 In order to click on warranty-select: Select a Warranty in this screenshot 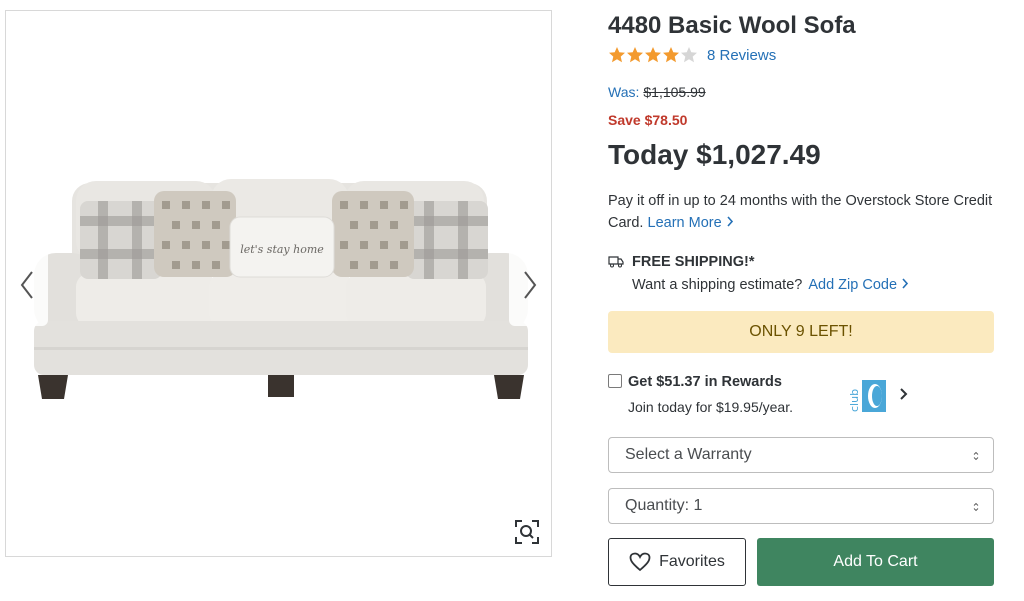, I will do `click(801, 455)`.